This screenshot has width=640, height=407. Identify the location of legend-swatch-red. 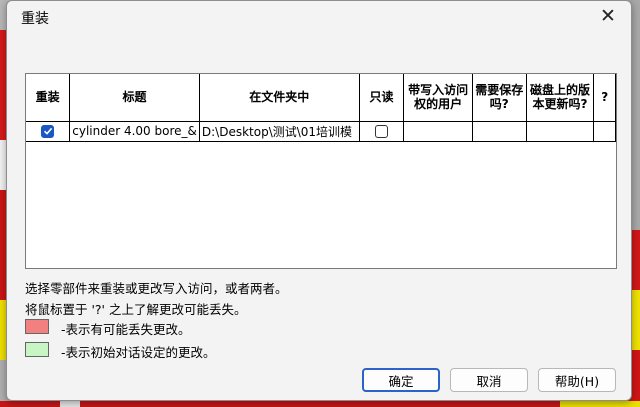
(37, 326).